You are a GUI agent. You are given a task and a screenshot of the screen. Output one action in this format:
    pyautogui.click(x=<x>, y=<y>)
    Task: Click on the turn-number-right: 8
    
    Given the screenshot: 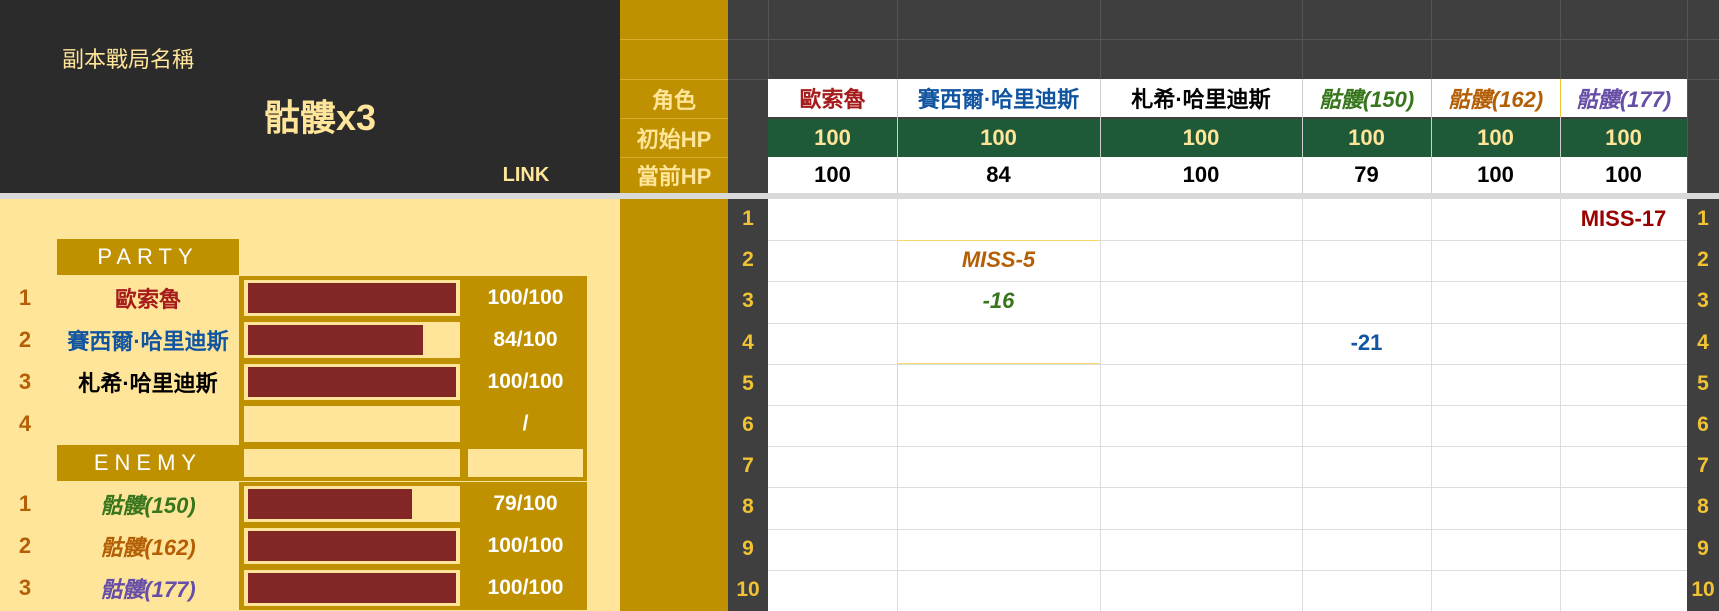 What is the action you would take?
    pyautogui.click(x=1703, y=506)
    